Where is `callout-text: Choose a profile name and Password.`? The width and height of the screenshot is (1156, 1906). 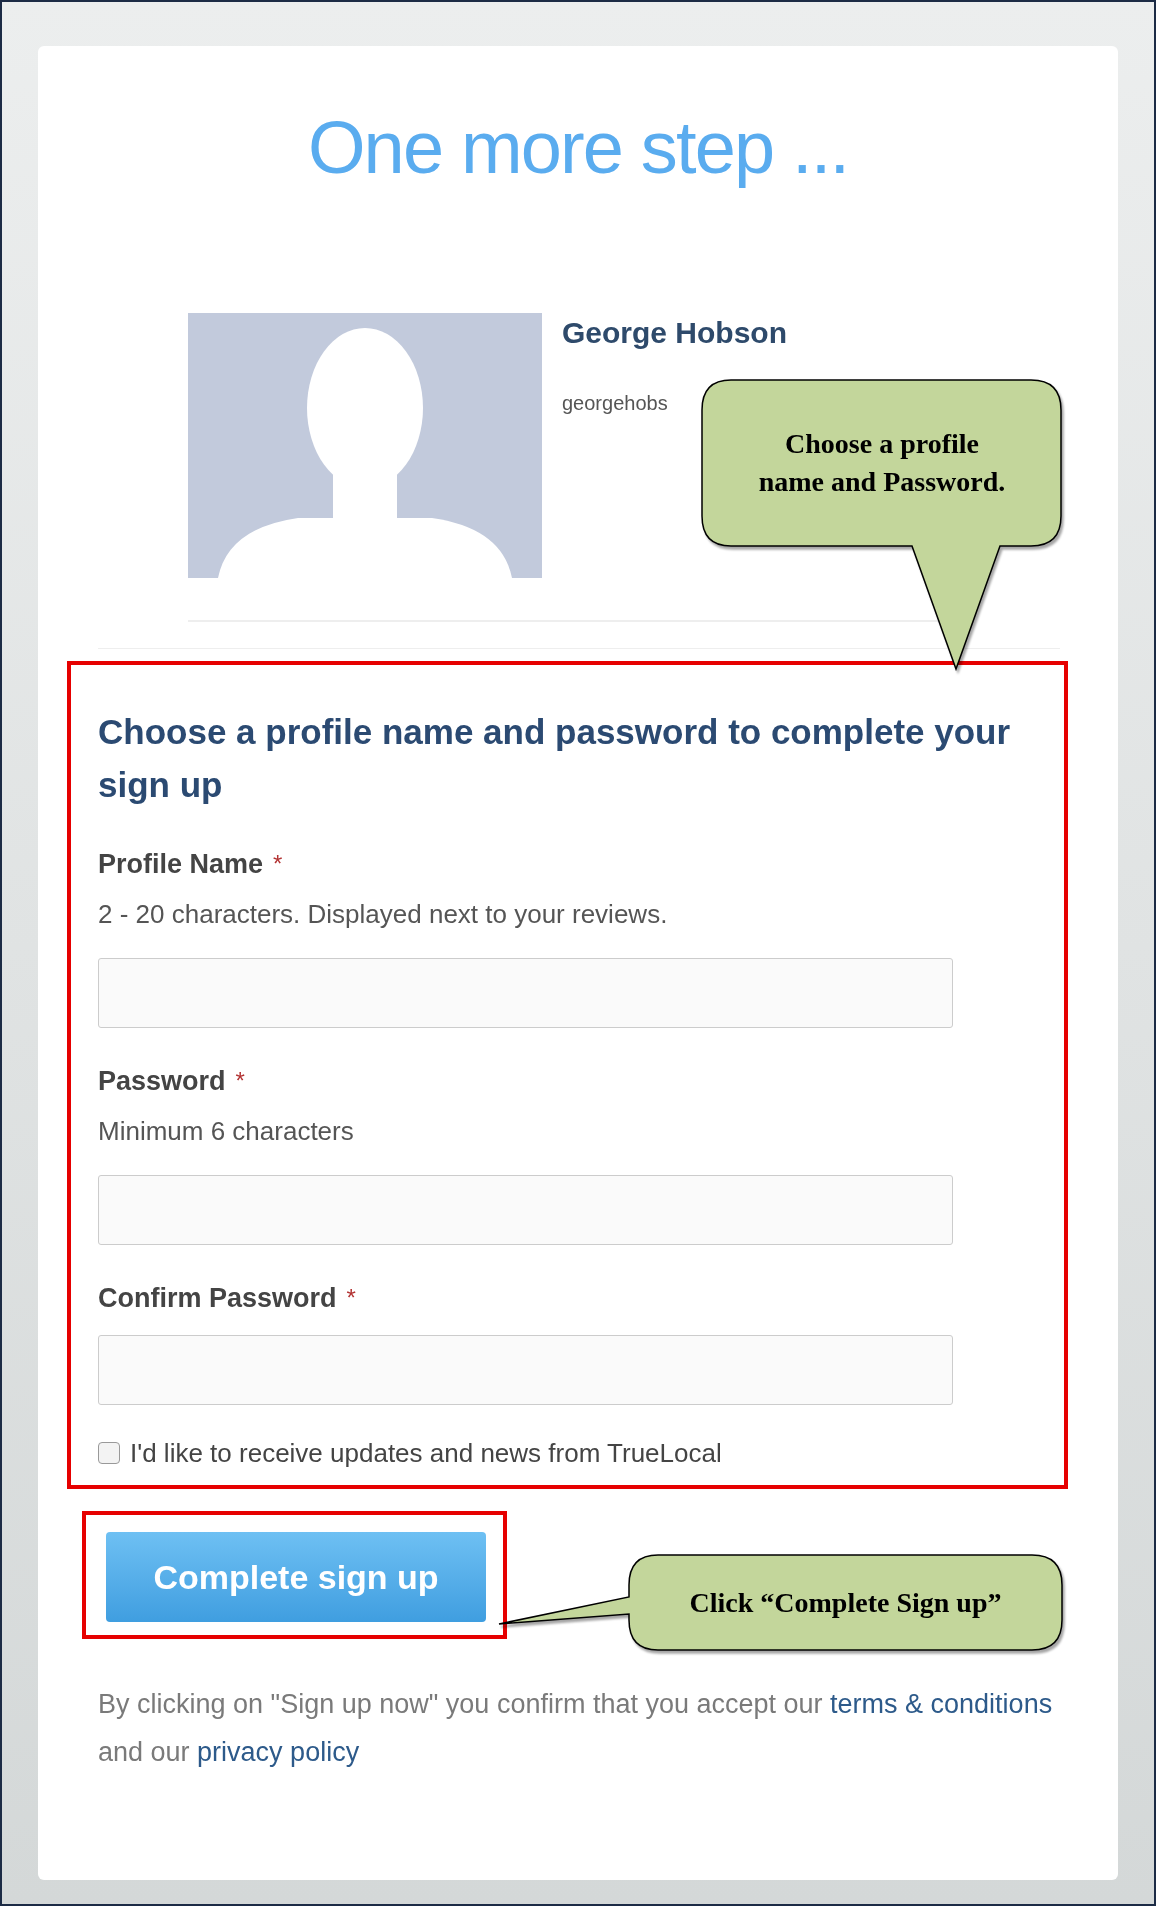
callout-text: Choose a profile name and Password. is located at coordinates (882, 463).